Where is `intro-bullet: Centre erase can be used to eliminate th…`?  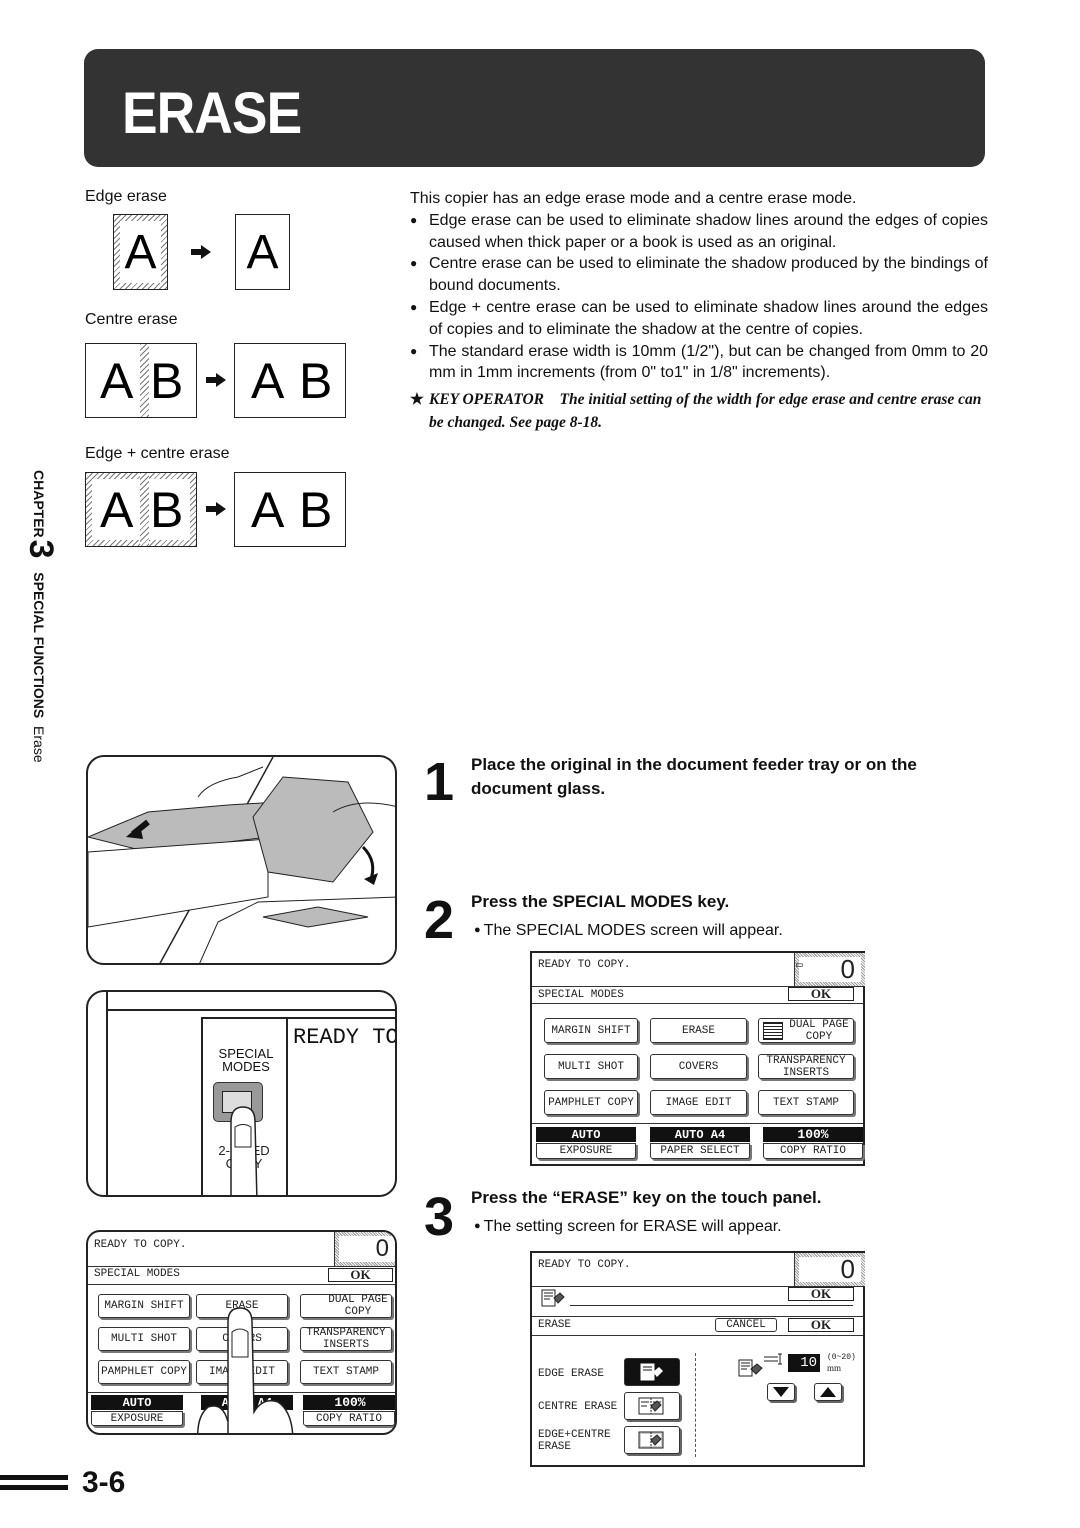
intro-bullet: Centre erase can be used to eliminate th… is located at coordinates (699, 275).